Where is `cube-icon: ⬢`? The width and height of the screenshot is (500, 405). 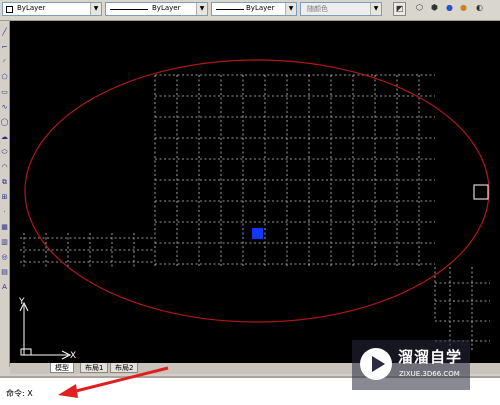
cube-icon: ⬢ is located at coordinates (434, 9).